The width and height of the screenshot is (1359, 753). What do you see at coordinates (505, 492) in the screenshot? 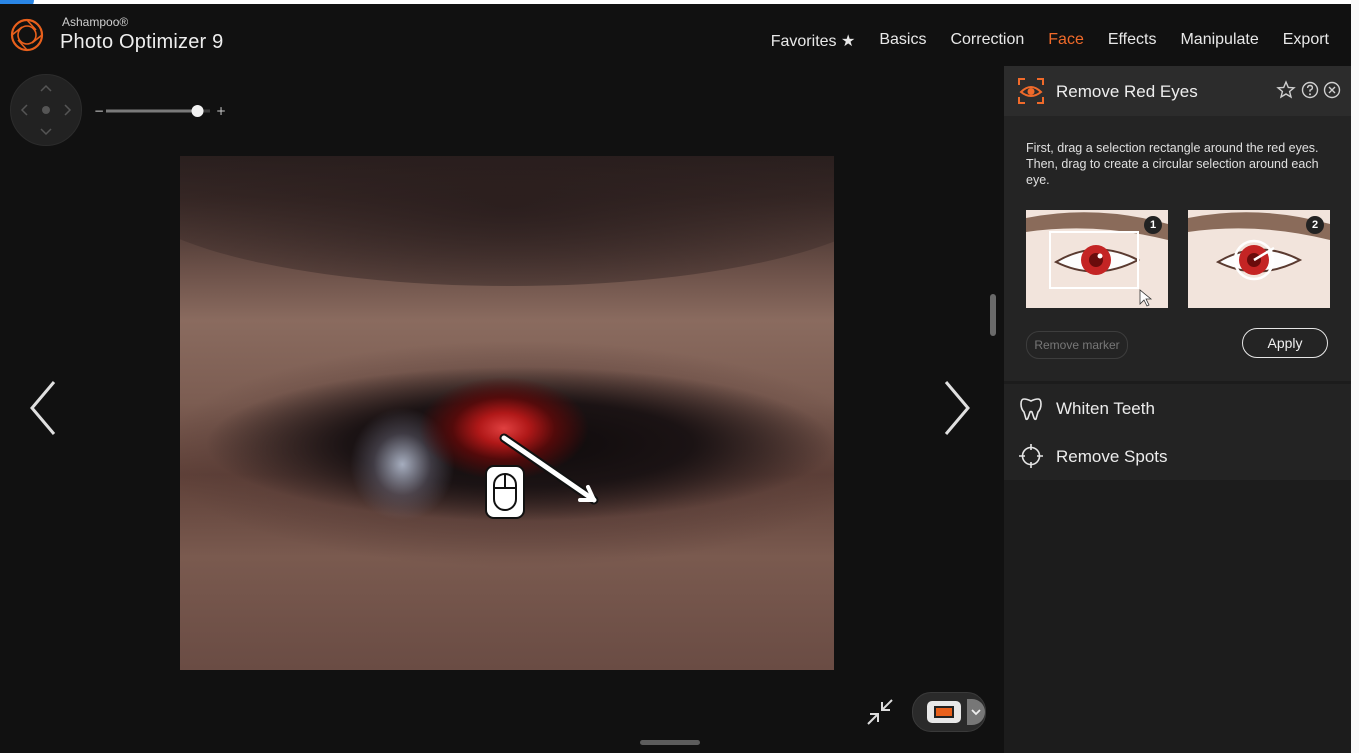
I see `mouse-icon` at bounding box center [505, 492].